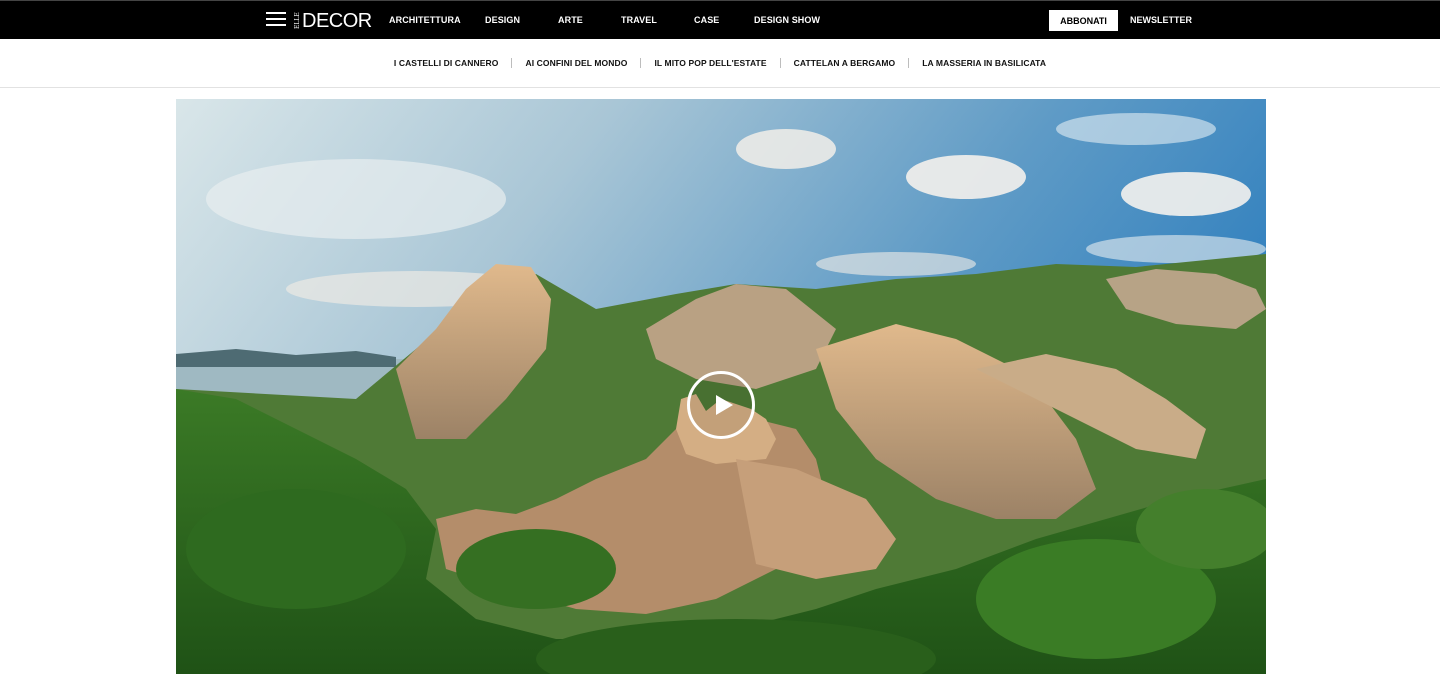 This screenshot has height=674, width=1440. What do you see at coordinates (845, 63) in the screenshot?
I see `trending-item-cattelan-bergamo: CATTELAN A BERGAMO` at bounding box center [845, 63].